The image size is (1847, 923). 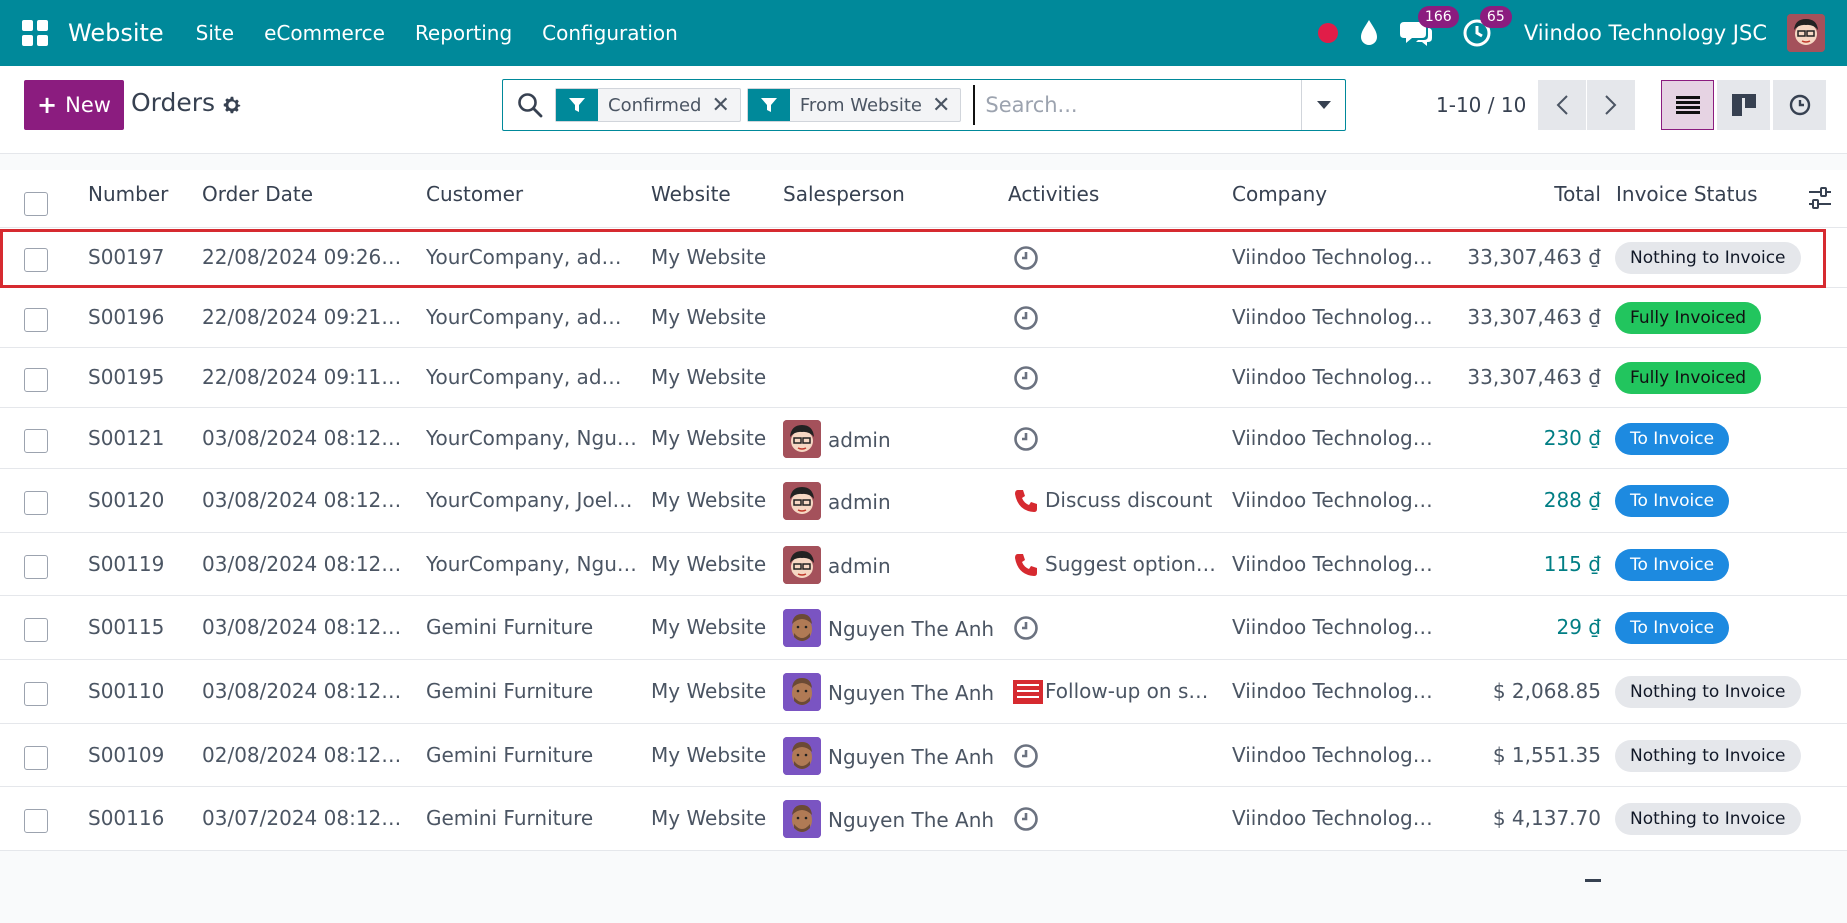 I want to click on optional-columns-icon, so click(x=1820, y=198).